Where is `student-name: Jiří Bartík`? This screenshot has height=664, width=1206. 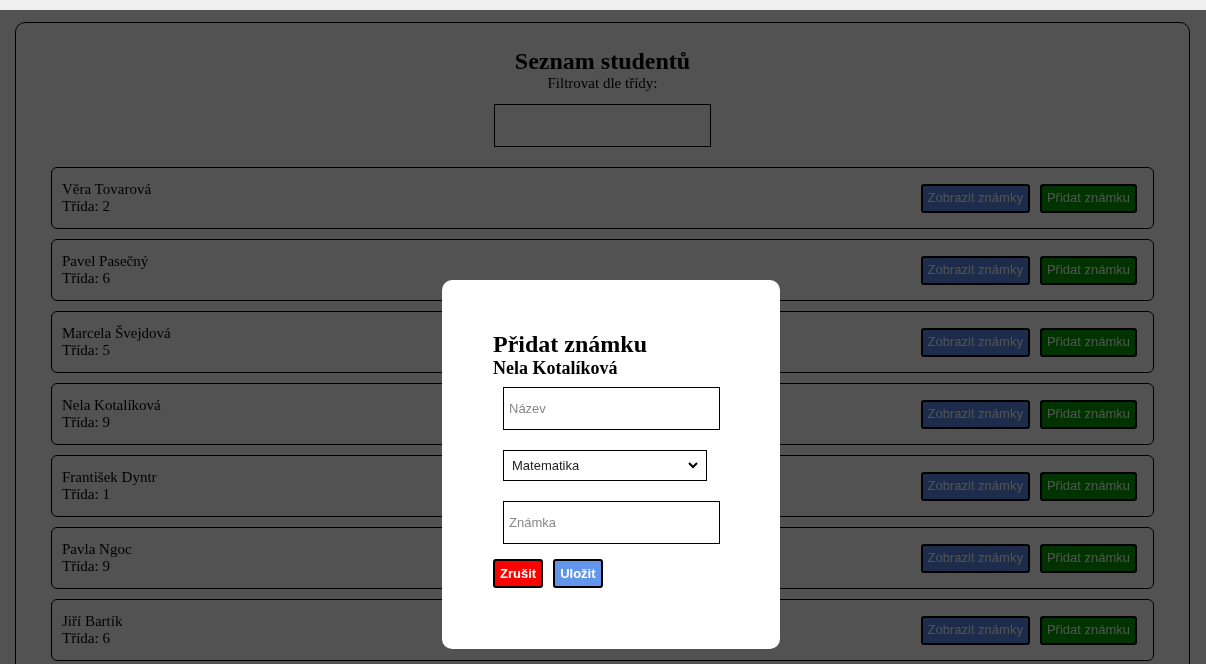 student-name: Jiří Bartík is located at coordinates (92, 621).